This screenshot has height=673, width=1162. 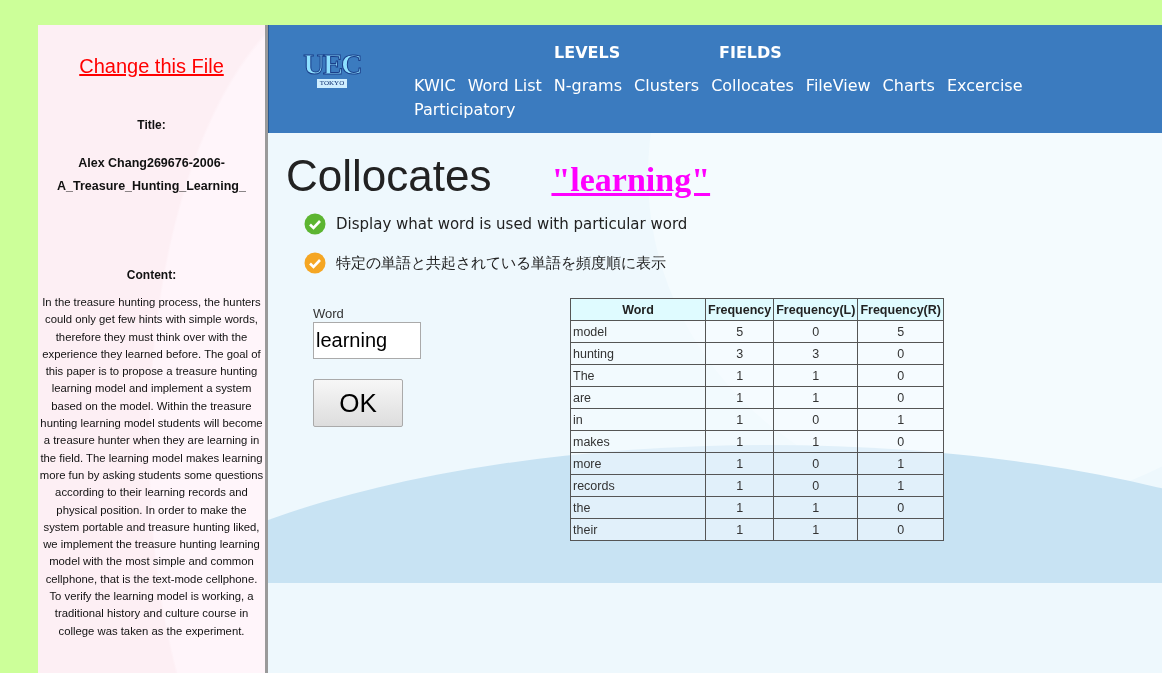 I want to click on change-file-link: Change this File, so click(x=151, y=66).